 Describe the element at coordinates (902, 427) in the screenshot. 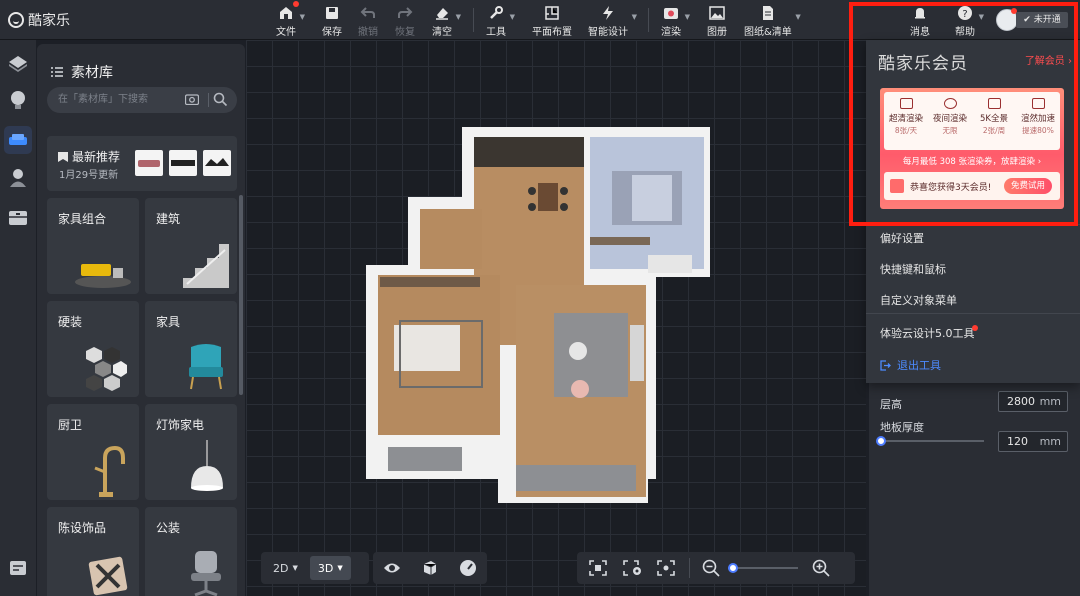

I see `floor-thickness-label: 地板厚度` at that location.